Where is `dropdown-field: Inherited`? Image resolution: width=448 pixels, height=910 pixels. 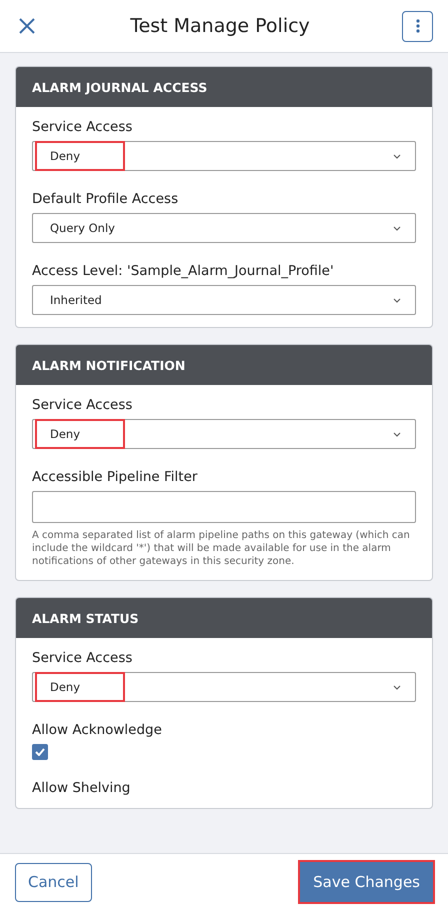
dropdown-field: Inherited is located at coordinates (224, 300).